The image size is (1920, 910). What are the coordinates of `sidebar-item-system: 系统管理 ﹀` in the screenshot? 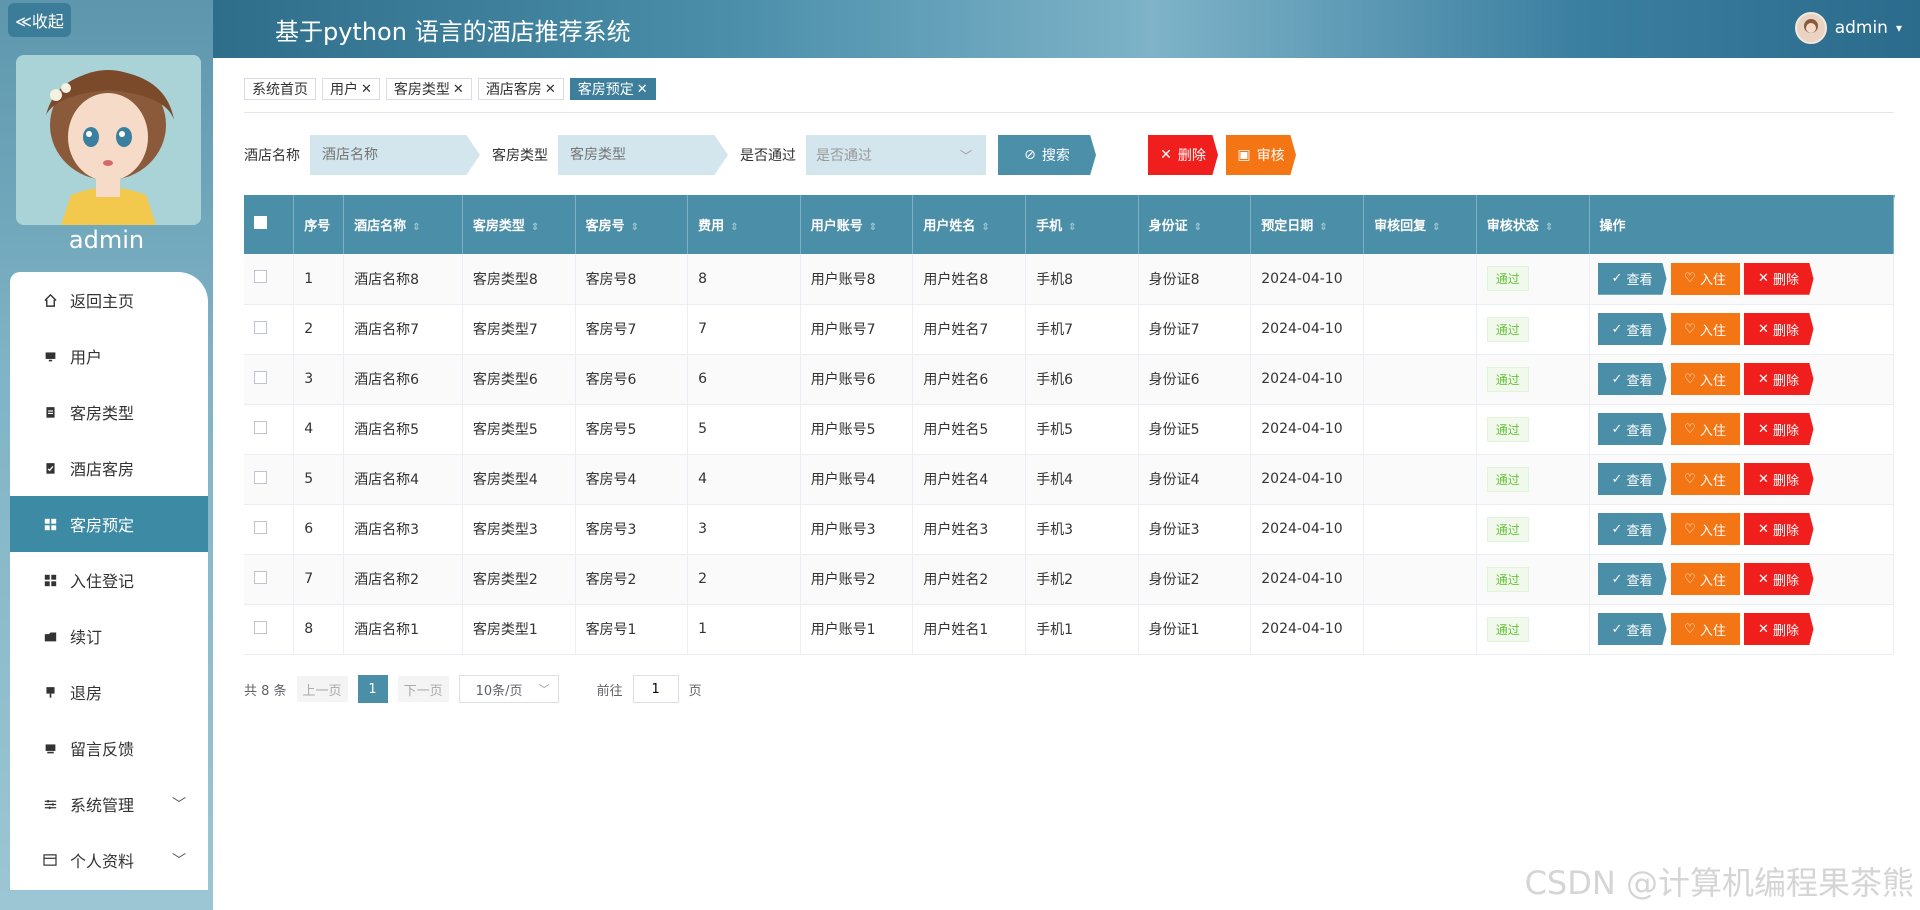 It's located at (109, 804).